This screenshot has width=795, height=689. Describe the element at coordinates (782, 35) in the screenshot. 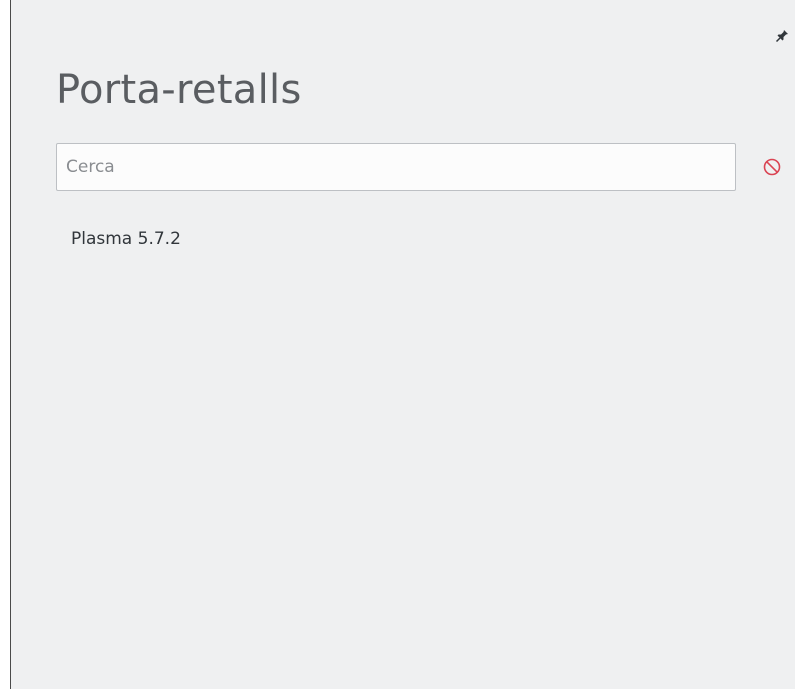

I see `pin-icon` at that location.